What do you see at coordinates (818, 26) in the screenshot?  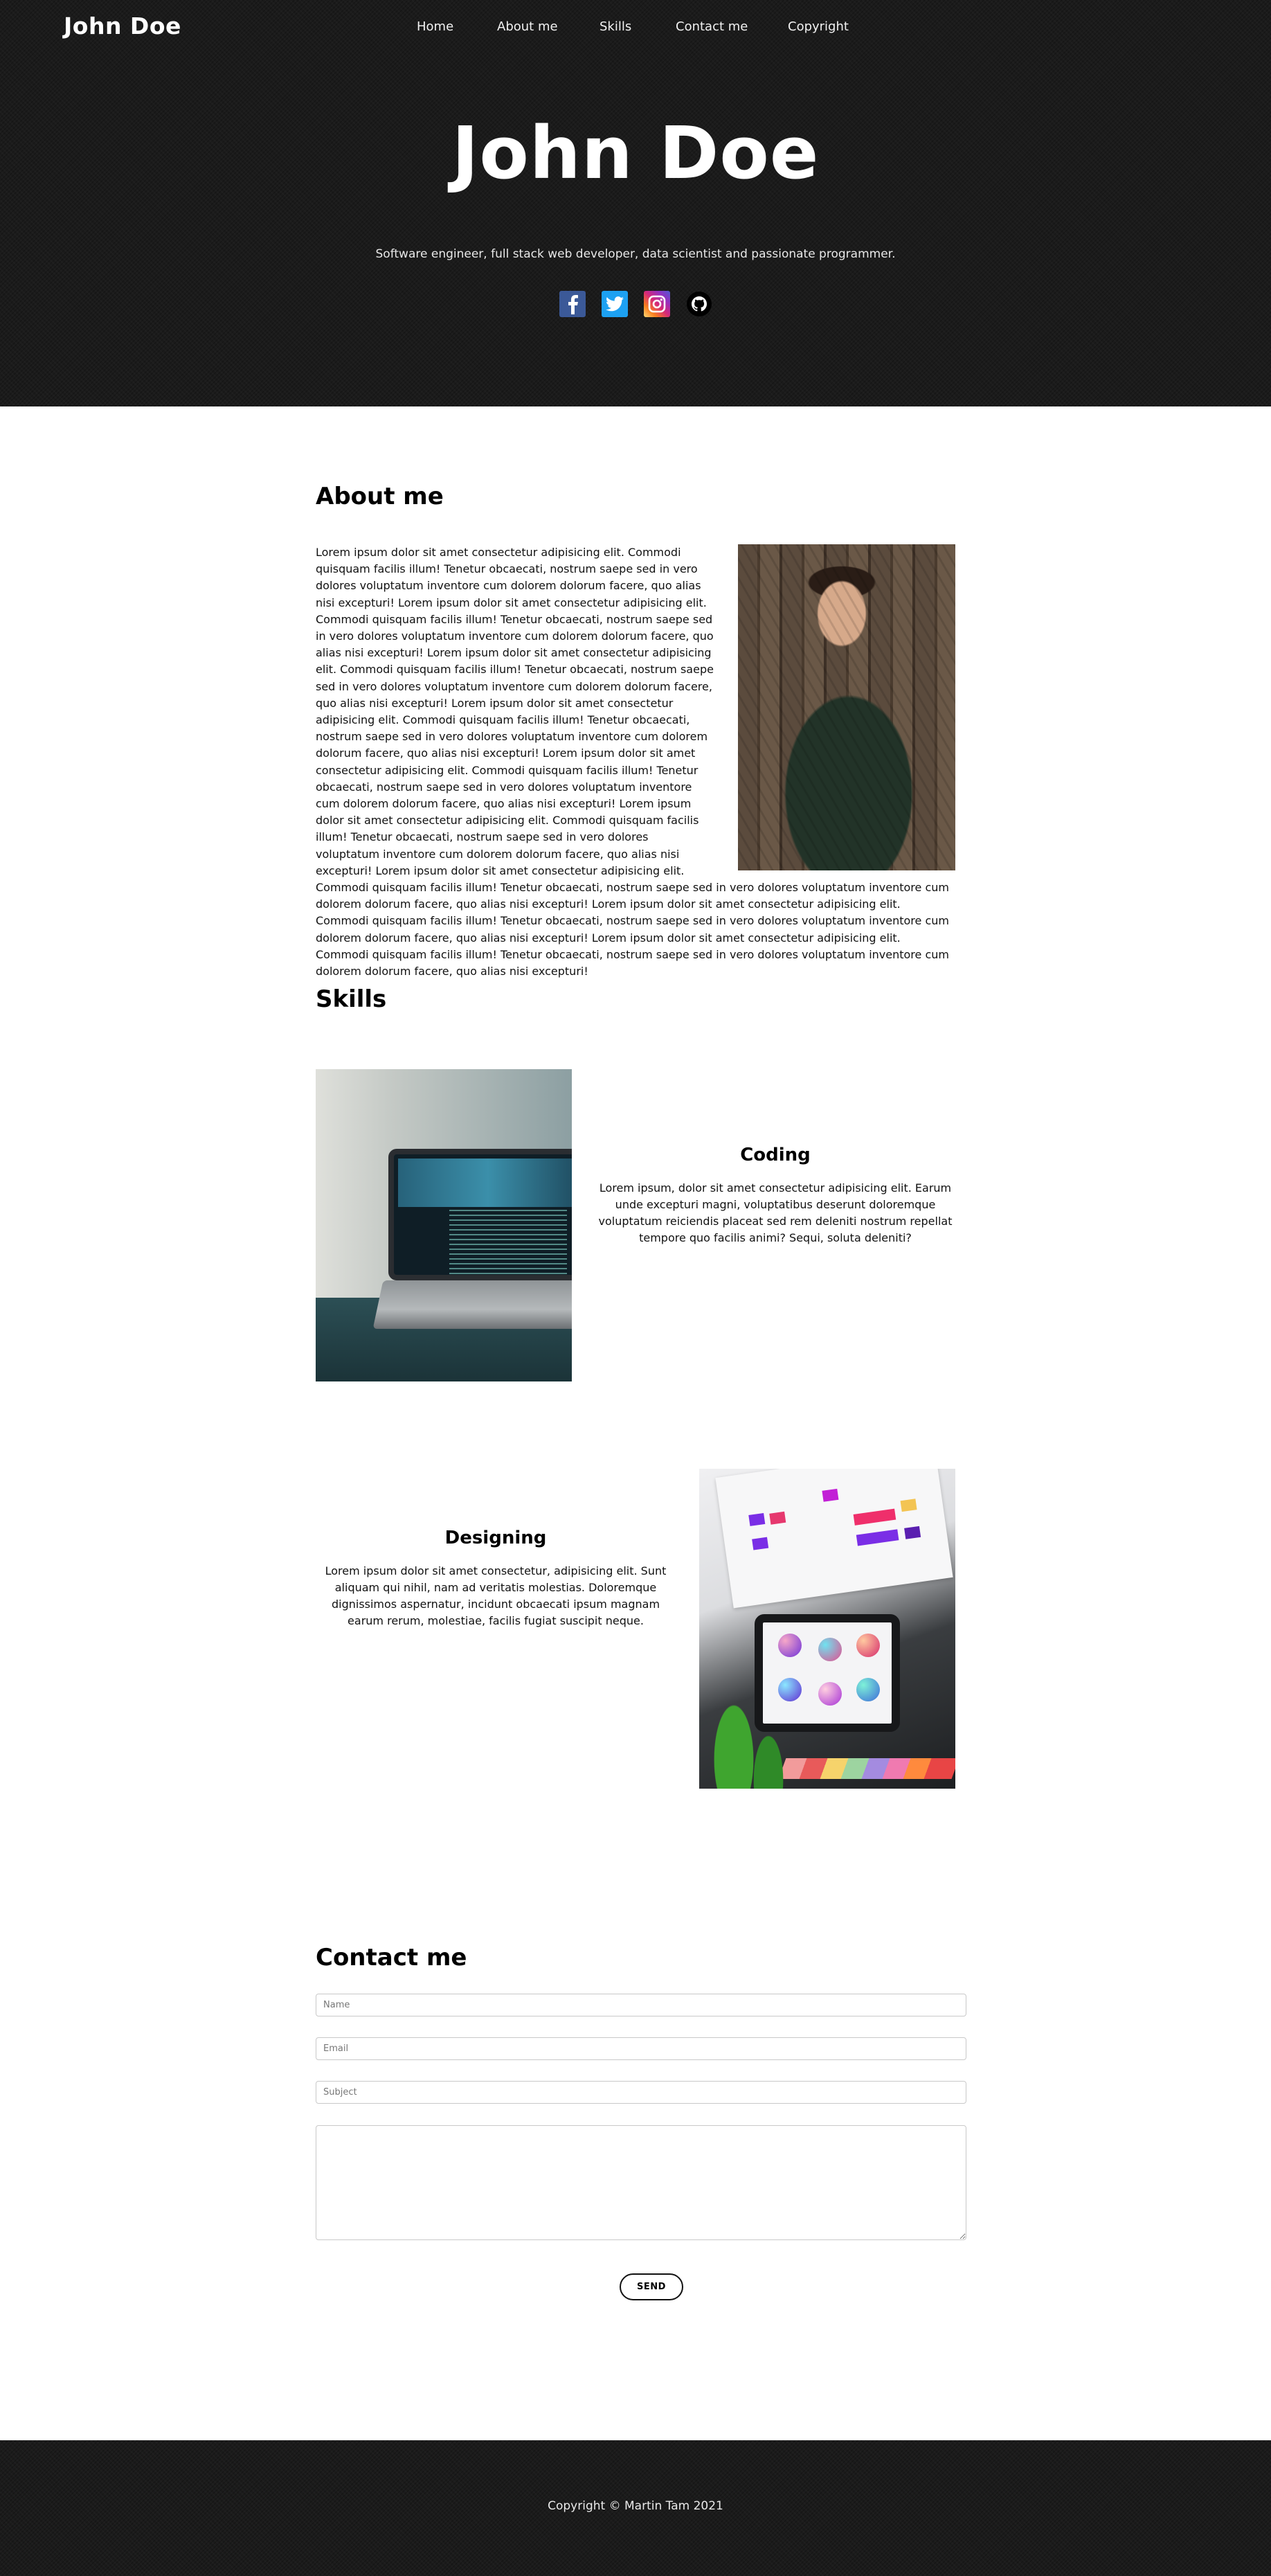 I see `nav-copyright: Copyright` at bounding box center [818, 26].